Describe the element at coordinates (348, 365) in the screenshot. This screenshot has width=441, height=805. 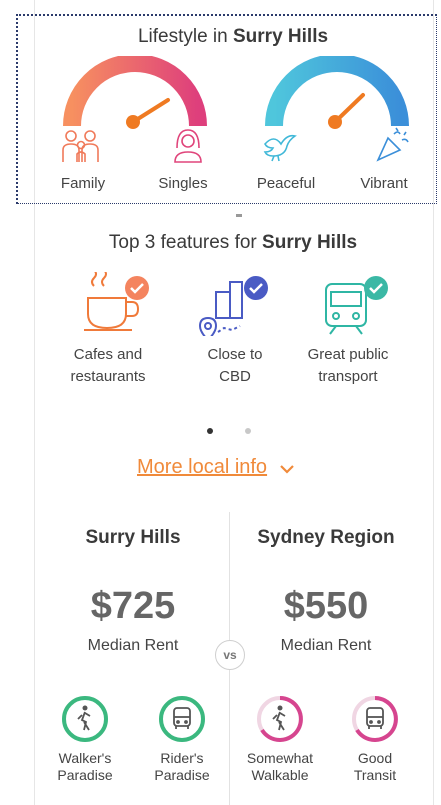
I see `feature-transport-label: Great public transport` at that location.